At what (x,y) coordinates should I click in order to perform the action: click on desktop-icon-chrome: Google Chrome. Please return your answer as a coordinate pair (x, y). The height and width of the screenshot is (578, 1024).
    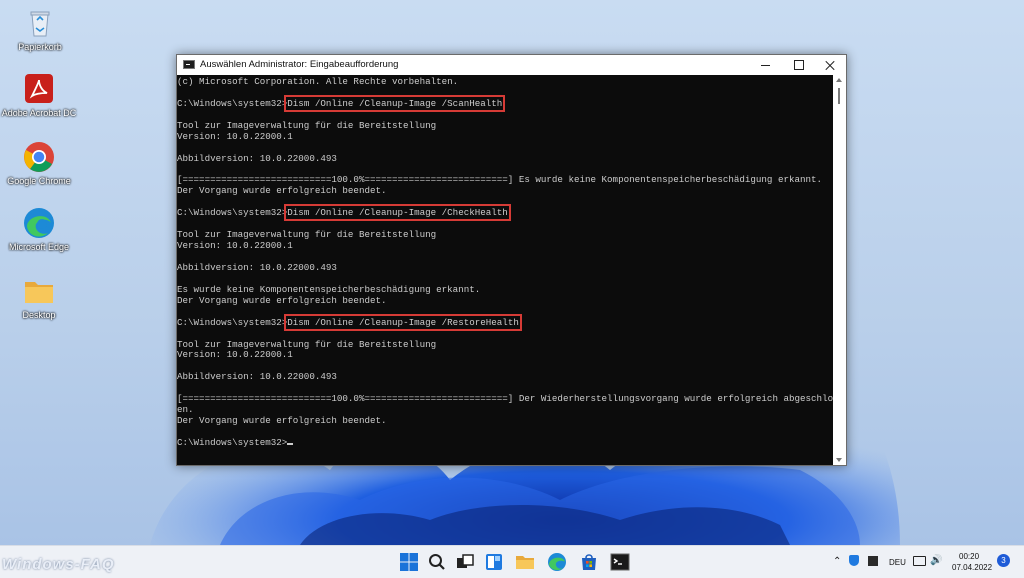
    Looking at the image, I should click on (39, 163).